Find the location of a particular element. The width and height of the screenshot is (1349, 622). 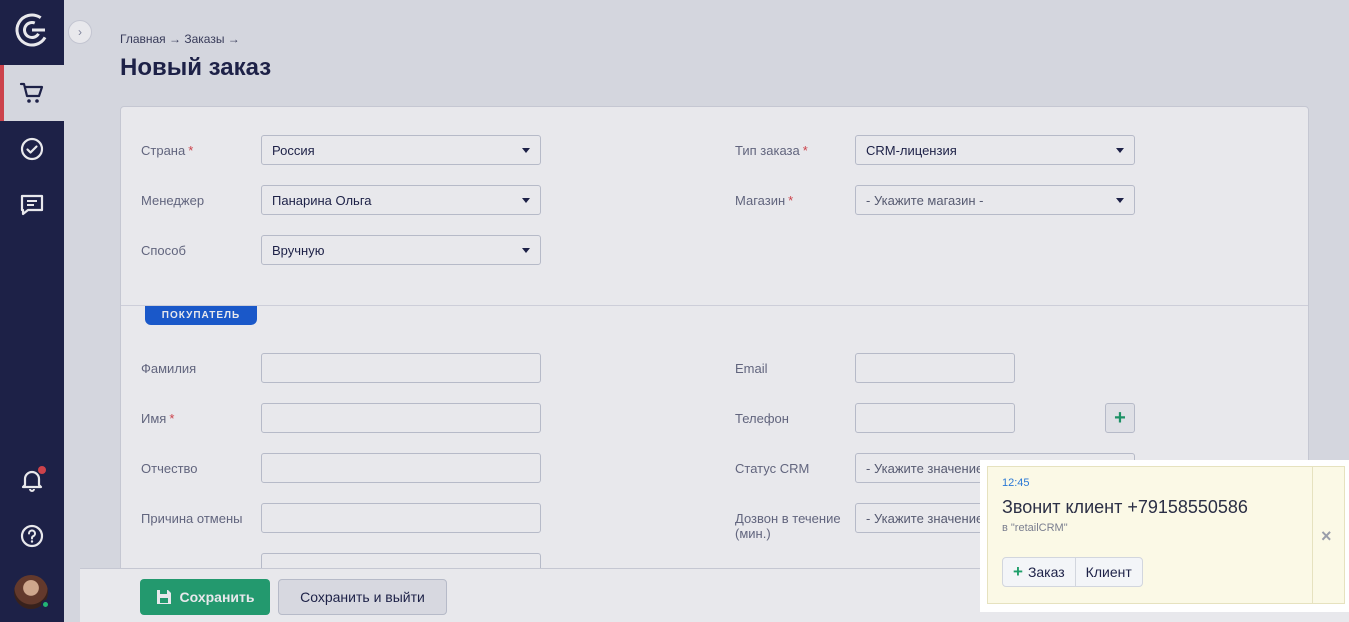

first-name-label: Имя * is located at coordinates (158, 418).